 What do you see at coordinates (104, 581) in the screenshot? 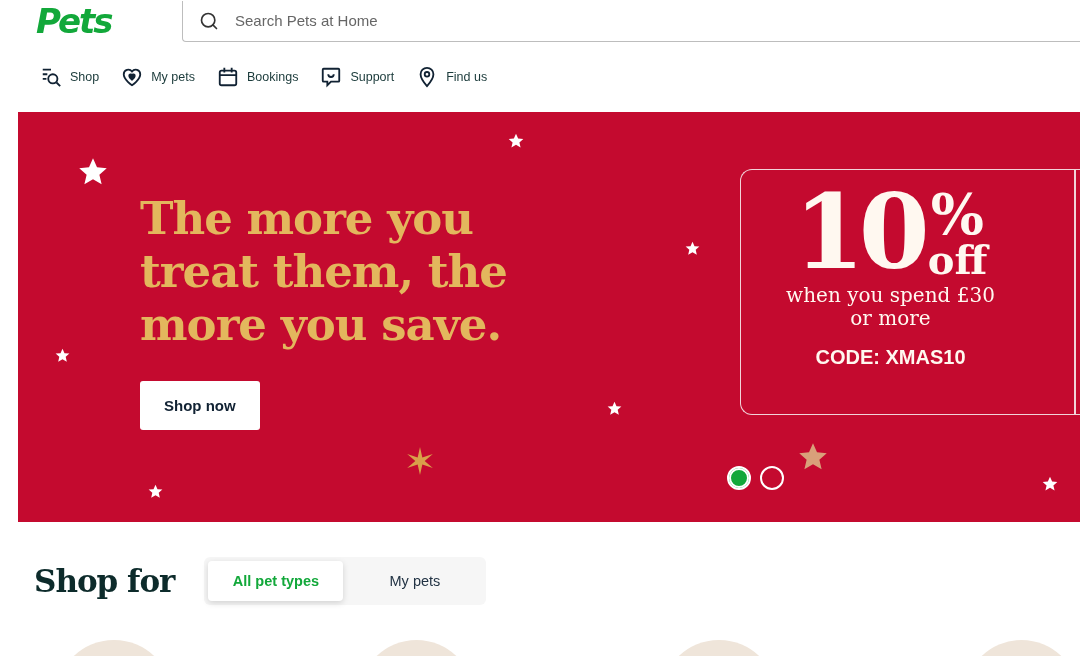
I see `section-title: Shop for` at bounding box center [104, 581].